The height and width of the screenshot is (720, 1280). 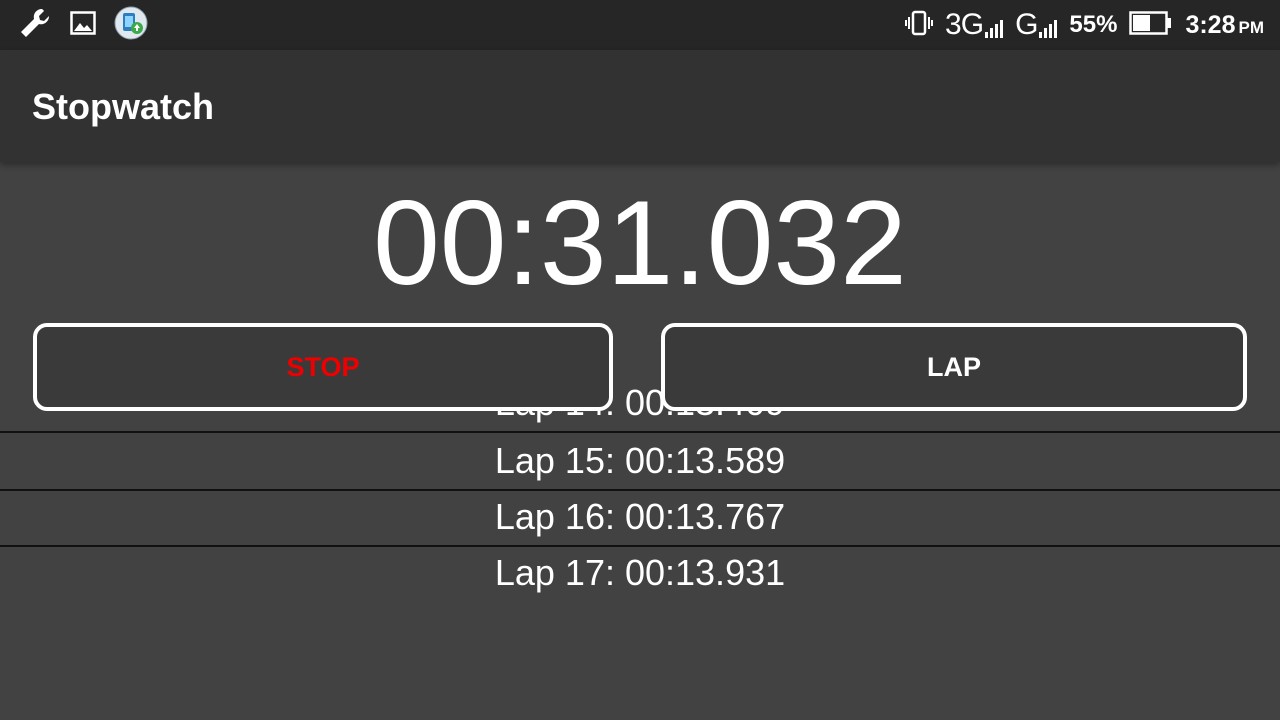 I want to click on vibrate-icon, so click(x=919, y=25).